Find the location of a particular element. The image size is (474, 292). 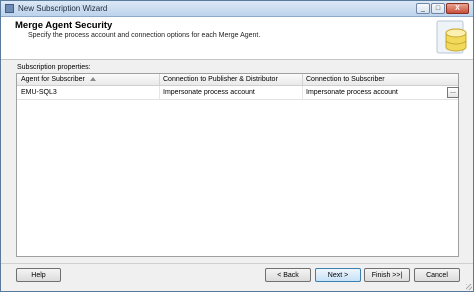

close-button: X is located at coordinates (457, 8).